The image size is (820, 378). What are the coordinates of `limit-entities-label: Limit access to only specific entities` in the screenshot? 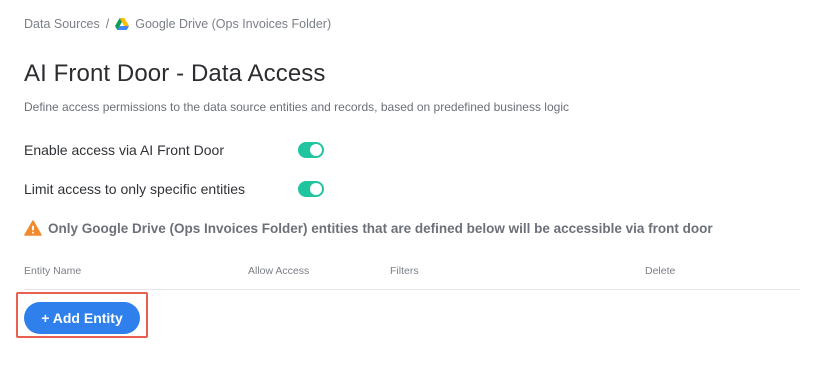 It's located at (134, 189).